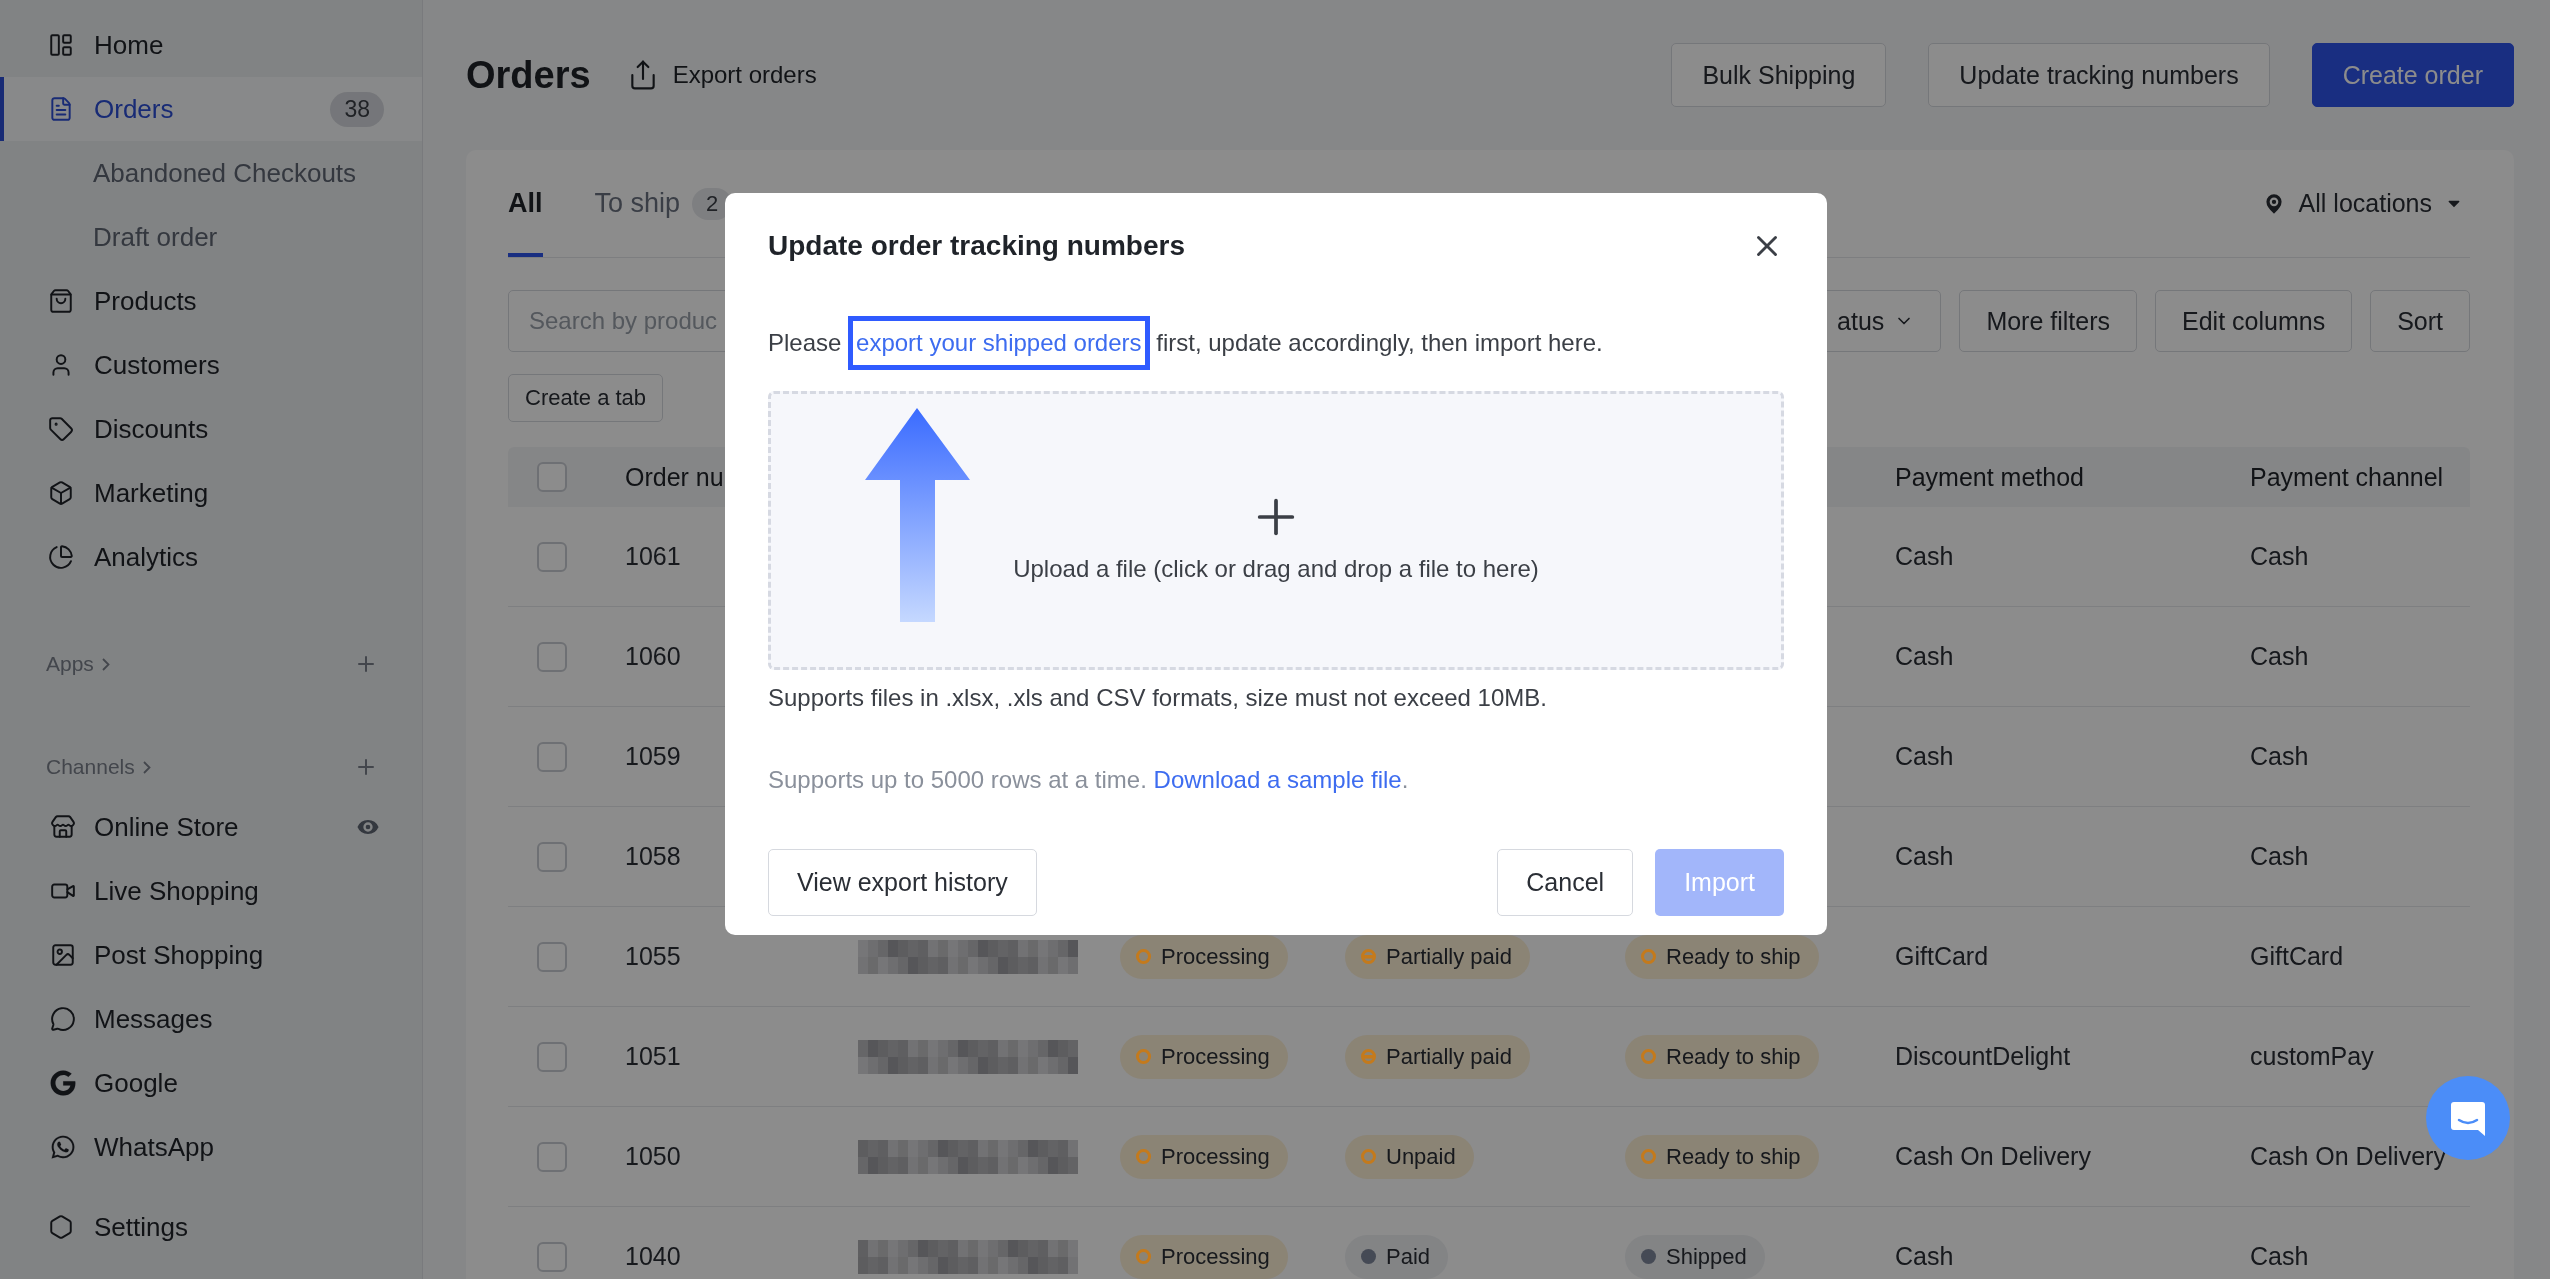 This screenshot has width=2550, height=1279. I want to click on sidebar-item-label: Post Shopping, so click(179, 955).